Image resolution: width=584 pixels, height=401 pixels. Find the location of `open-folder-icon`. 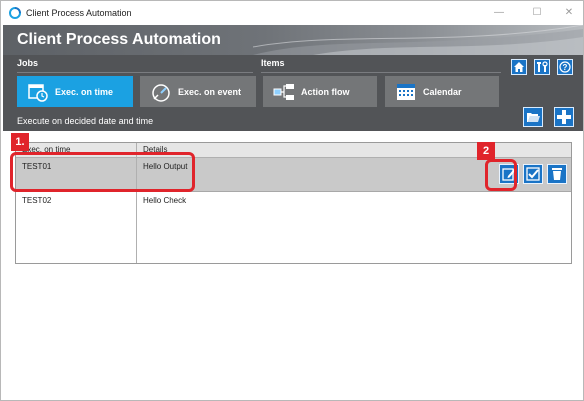

open-folder-icon is located at coordinates (533, 117).